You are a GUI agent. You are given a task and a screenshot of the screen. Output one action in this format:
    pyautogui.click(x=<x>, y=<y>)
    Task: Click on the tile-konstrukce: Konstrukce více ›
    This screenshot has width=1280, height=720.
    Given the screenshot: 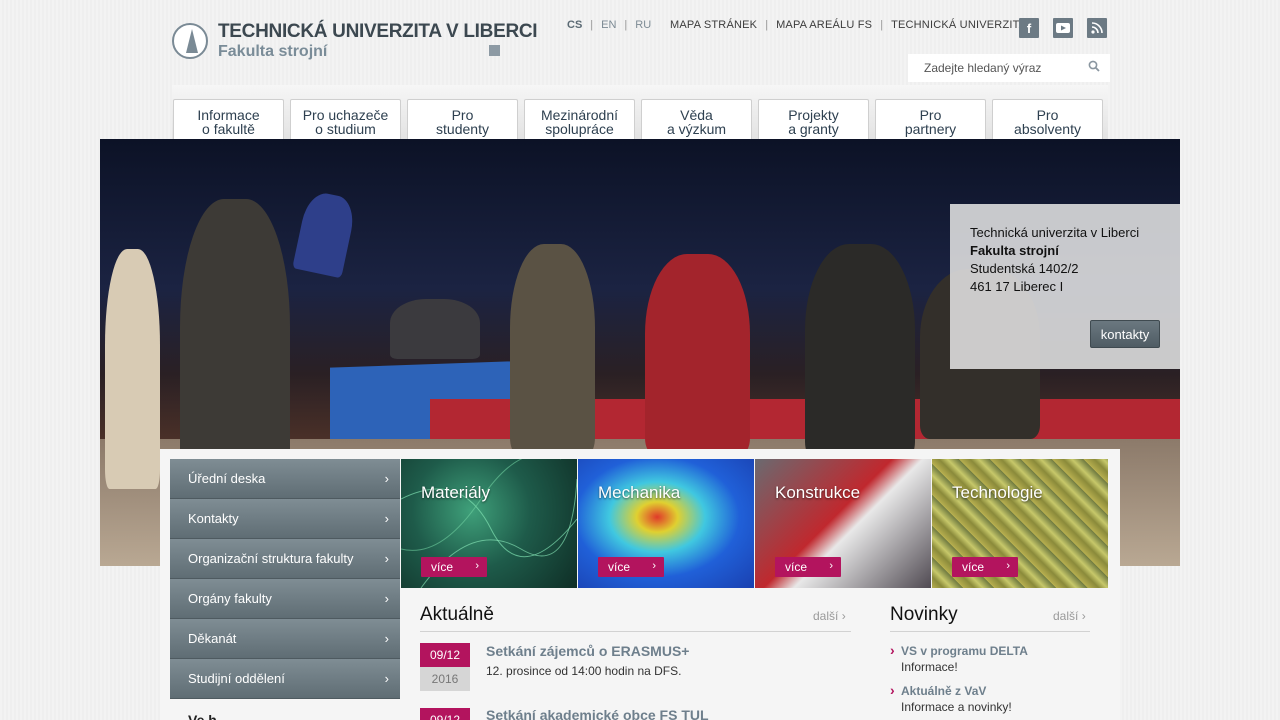 What is the action you would take?
    pyautogui.click(x=843, y=523)
    